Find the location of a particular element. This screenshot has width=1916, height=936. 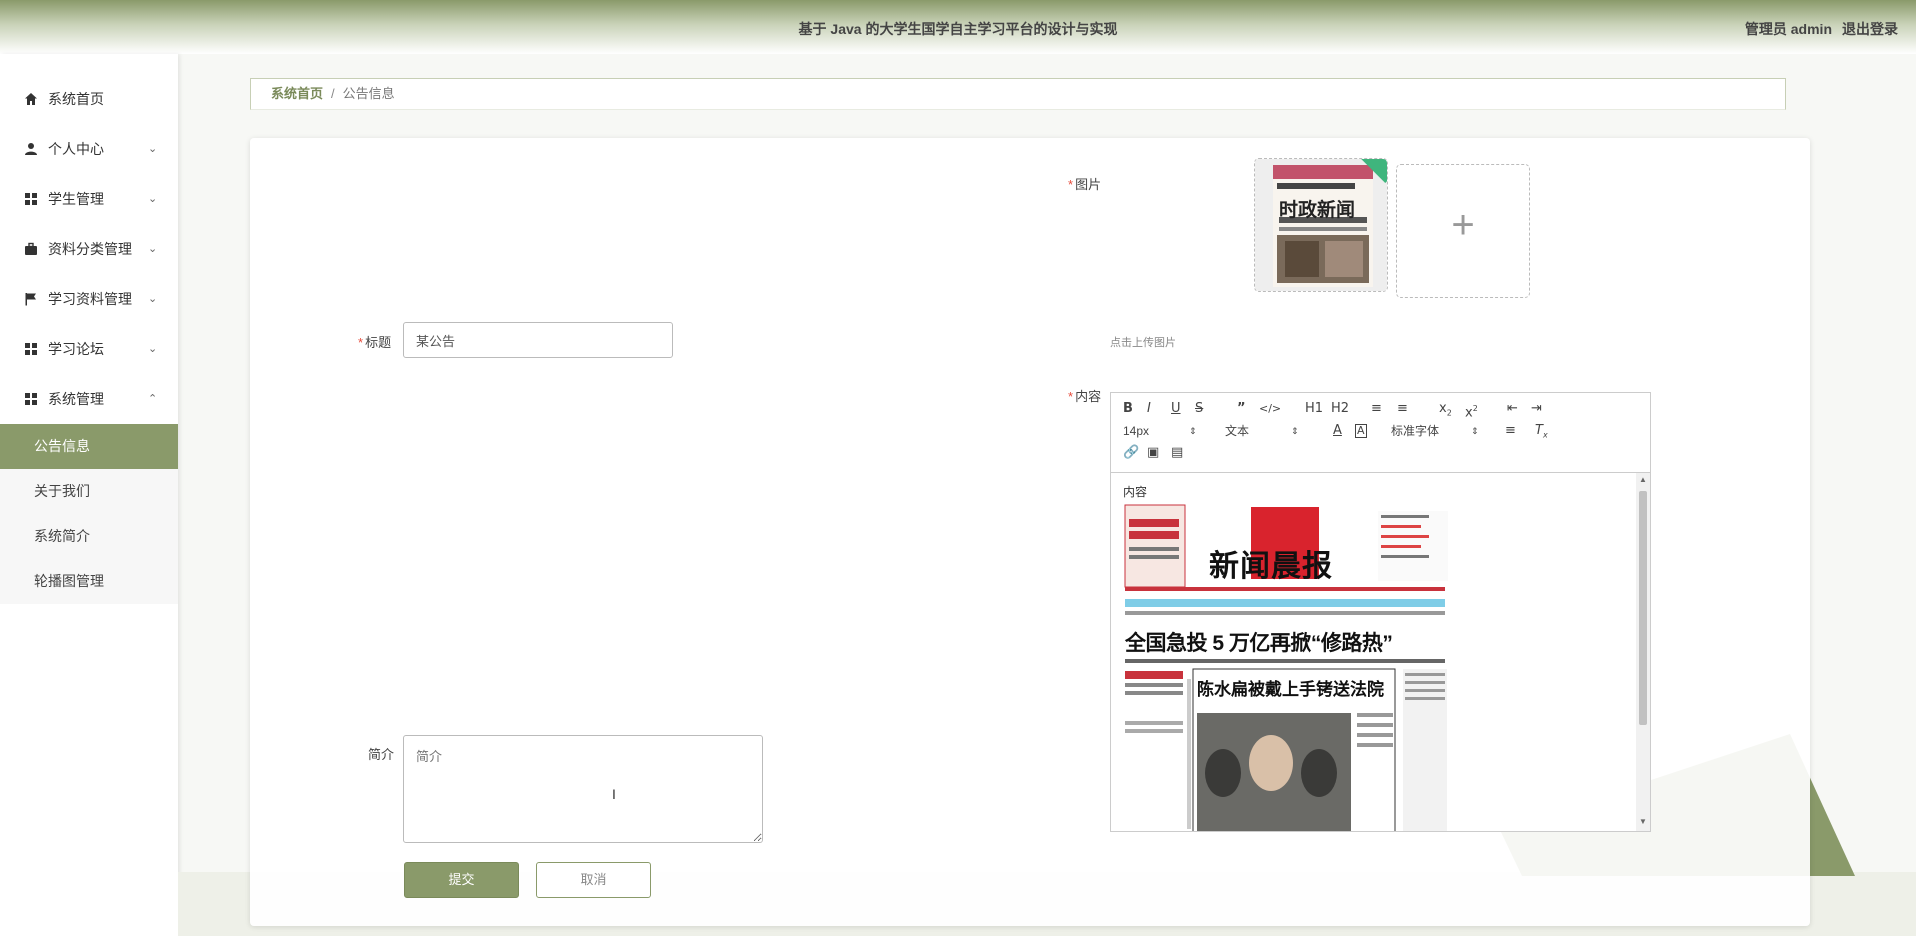

newspaper-thumbnail-image is located at coordinates (1321, 225).